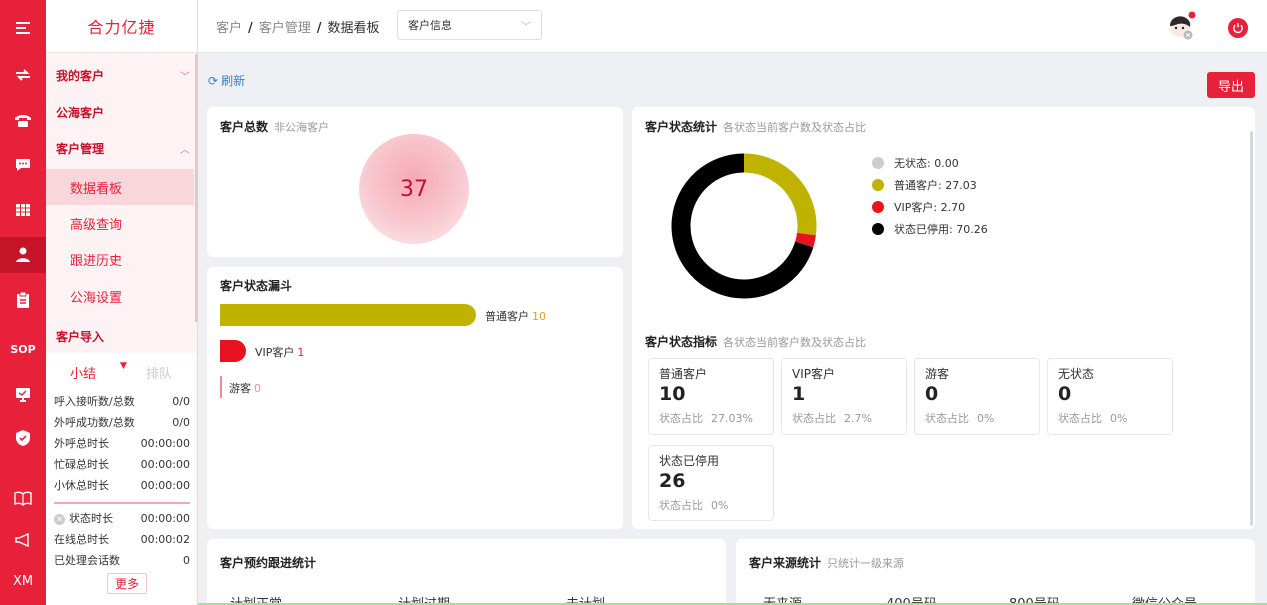 Image resolution: width=1267 pixels, height=605 pixels. I want to click on user-icon, so click(23, 255).